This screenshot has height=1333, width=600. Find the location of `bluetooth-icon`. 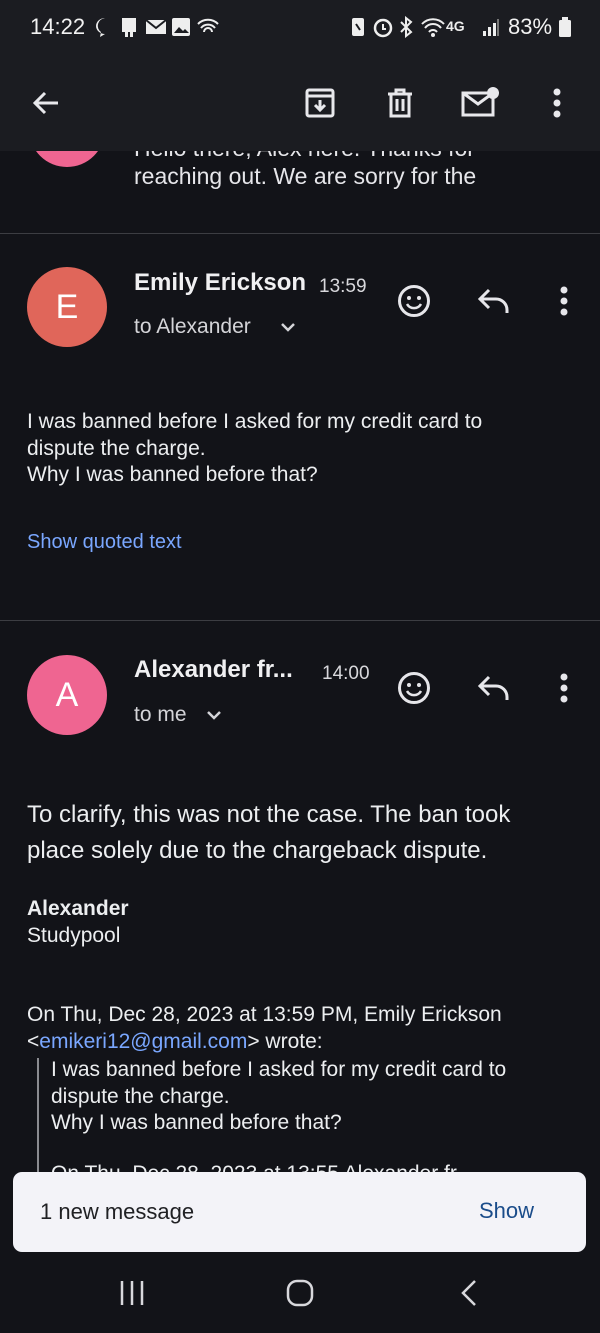

bluetooth-icon is located at coordinates (406, 27).